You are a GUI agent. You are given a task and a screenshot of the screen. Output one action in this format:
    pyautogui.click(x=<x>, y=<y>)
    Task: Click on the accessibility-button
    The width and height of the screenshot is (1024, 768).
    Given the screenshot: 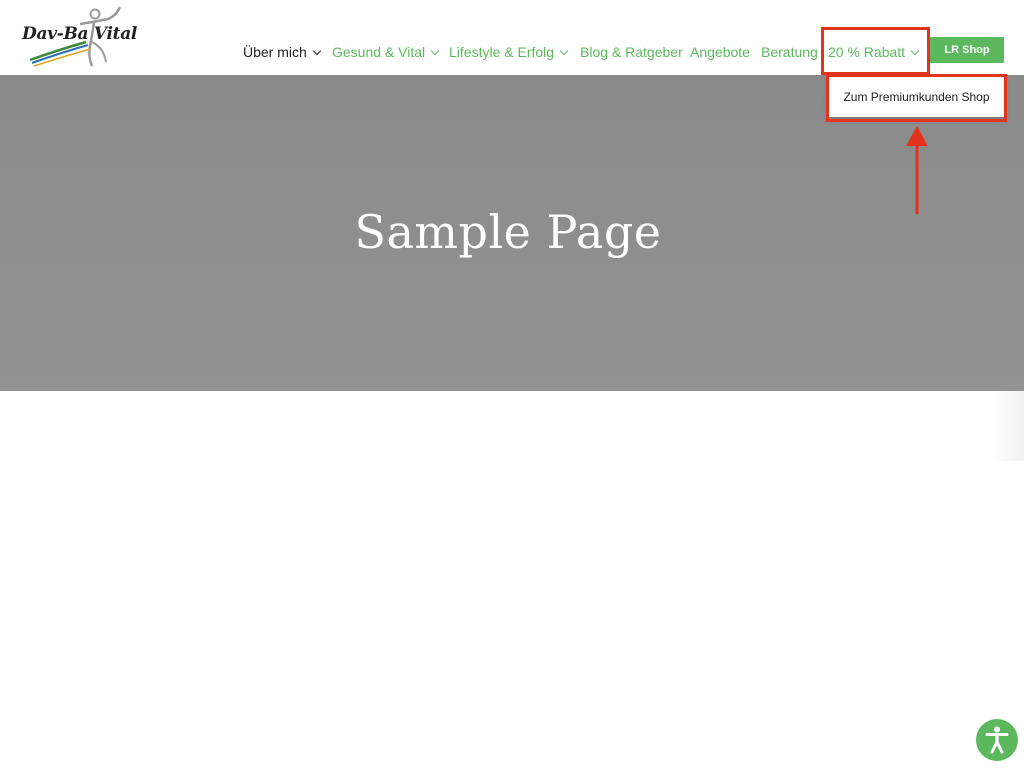 What is the action you would take?
    pyautogui.click(x=997, y=740)
    